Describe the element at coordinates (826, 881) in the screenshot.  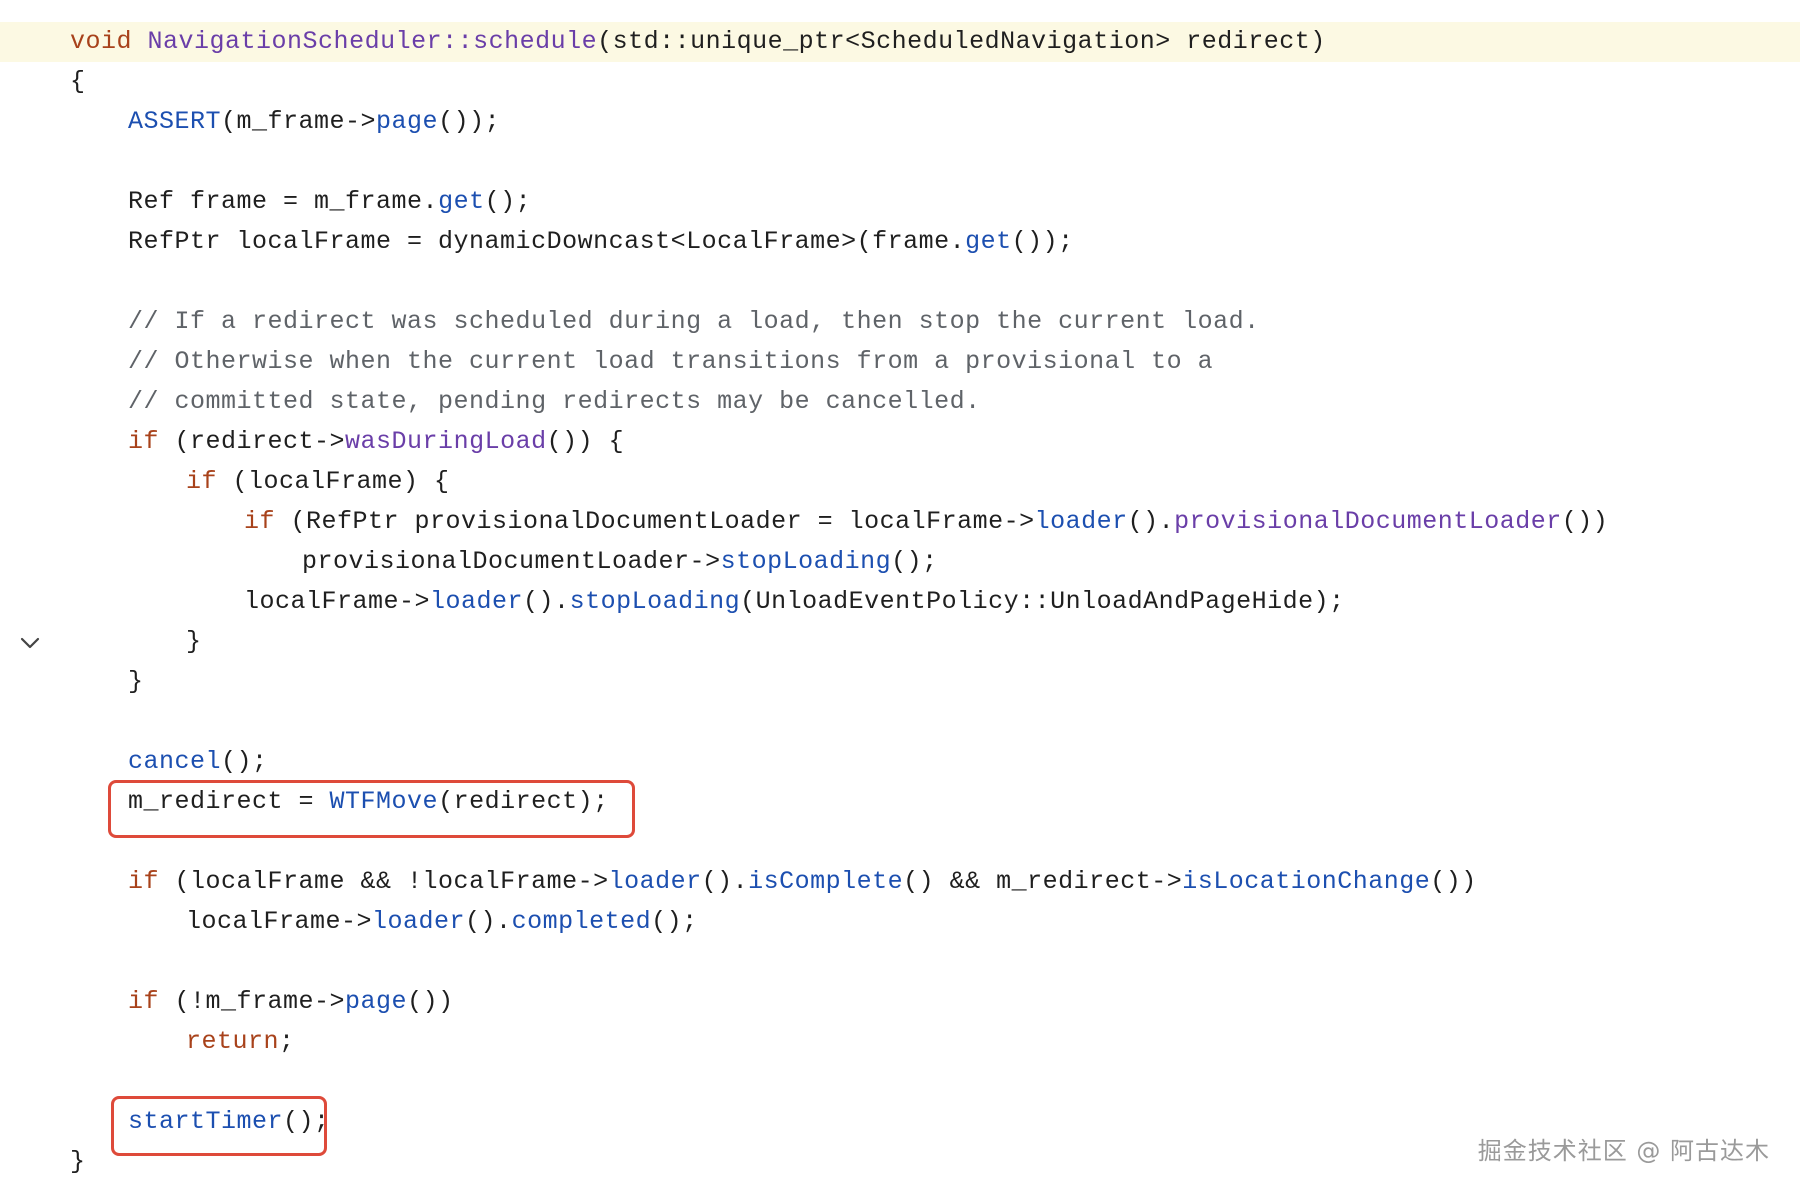
I see `code-token: isComplete` at that location.